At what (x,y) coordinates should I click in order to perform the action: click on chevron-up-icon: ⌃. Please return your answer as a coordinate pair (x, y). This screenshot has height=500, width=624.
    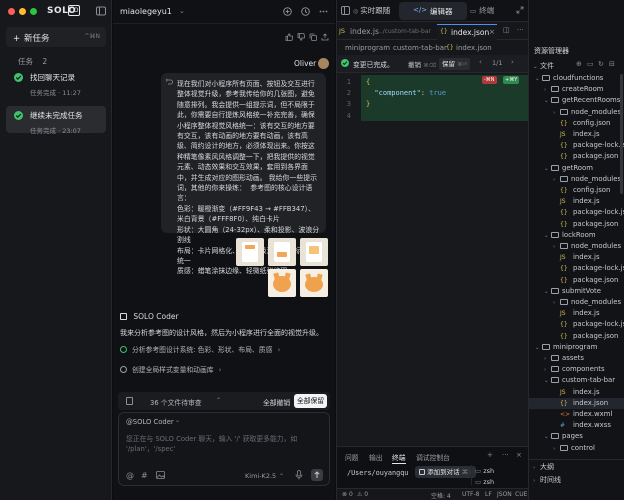
    Looking at the image, I should click on (218, 400).